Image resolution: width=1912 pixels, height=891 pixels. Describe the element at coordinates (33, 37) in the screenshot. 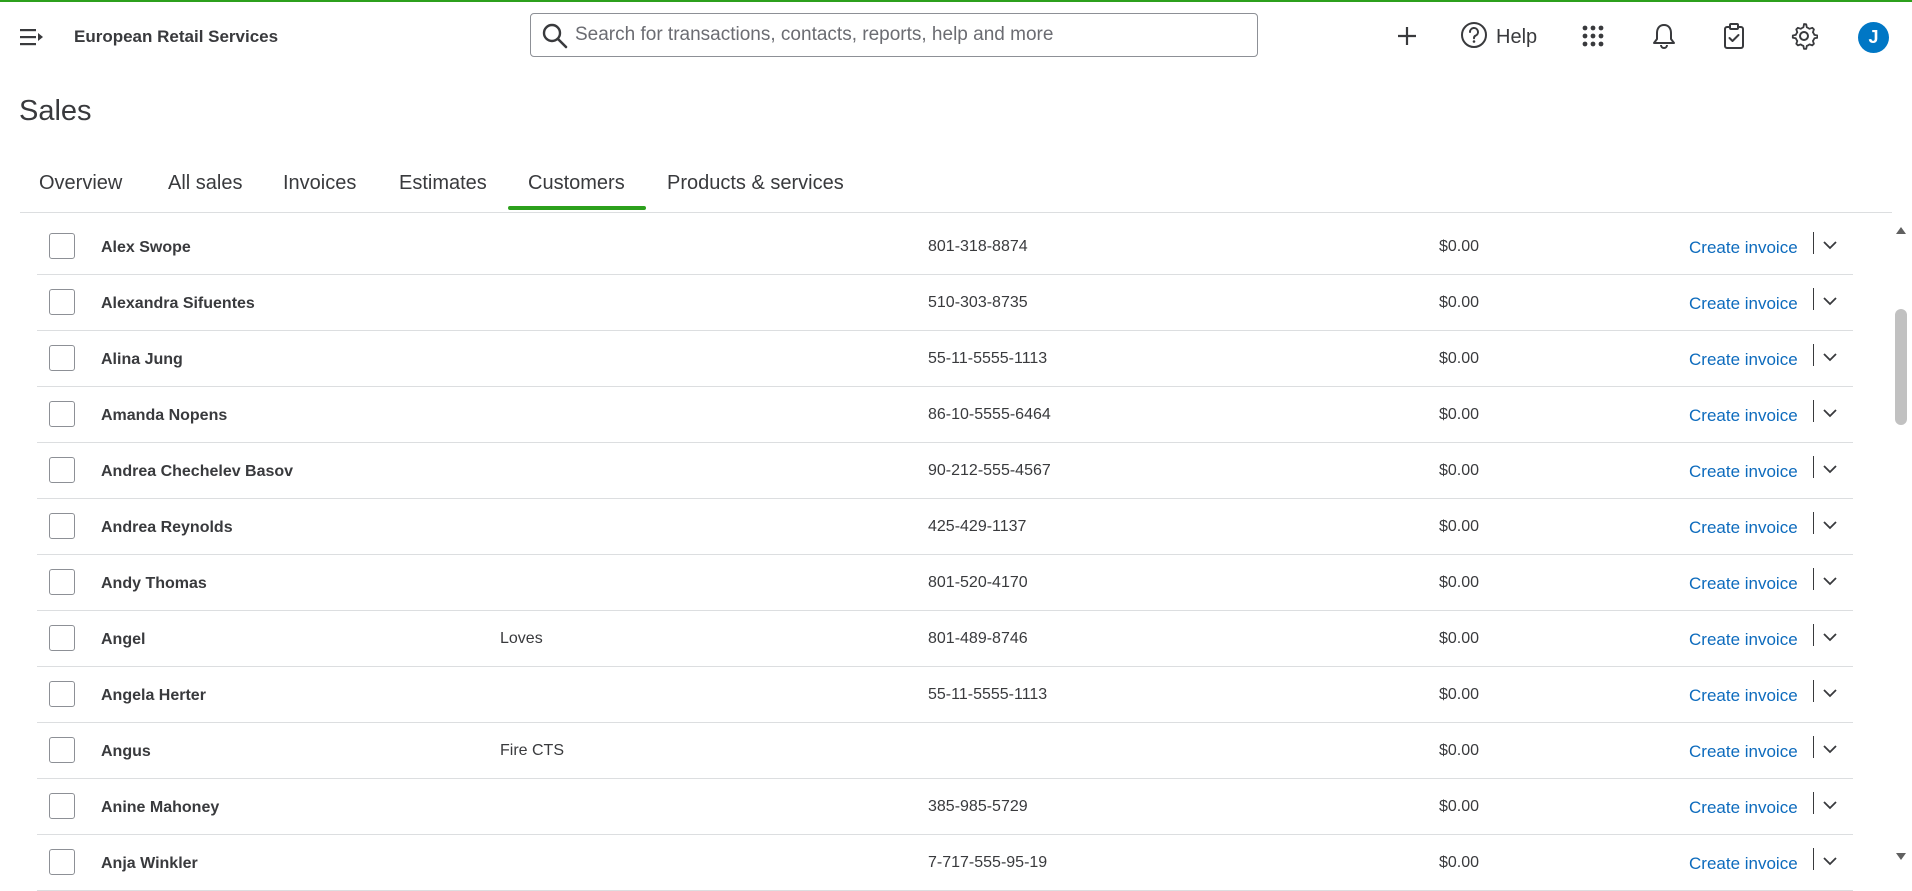

I see `menu-toggle-icon` at that location.